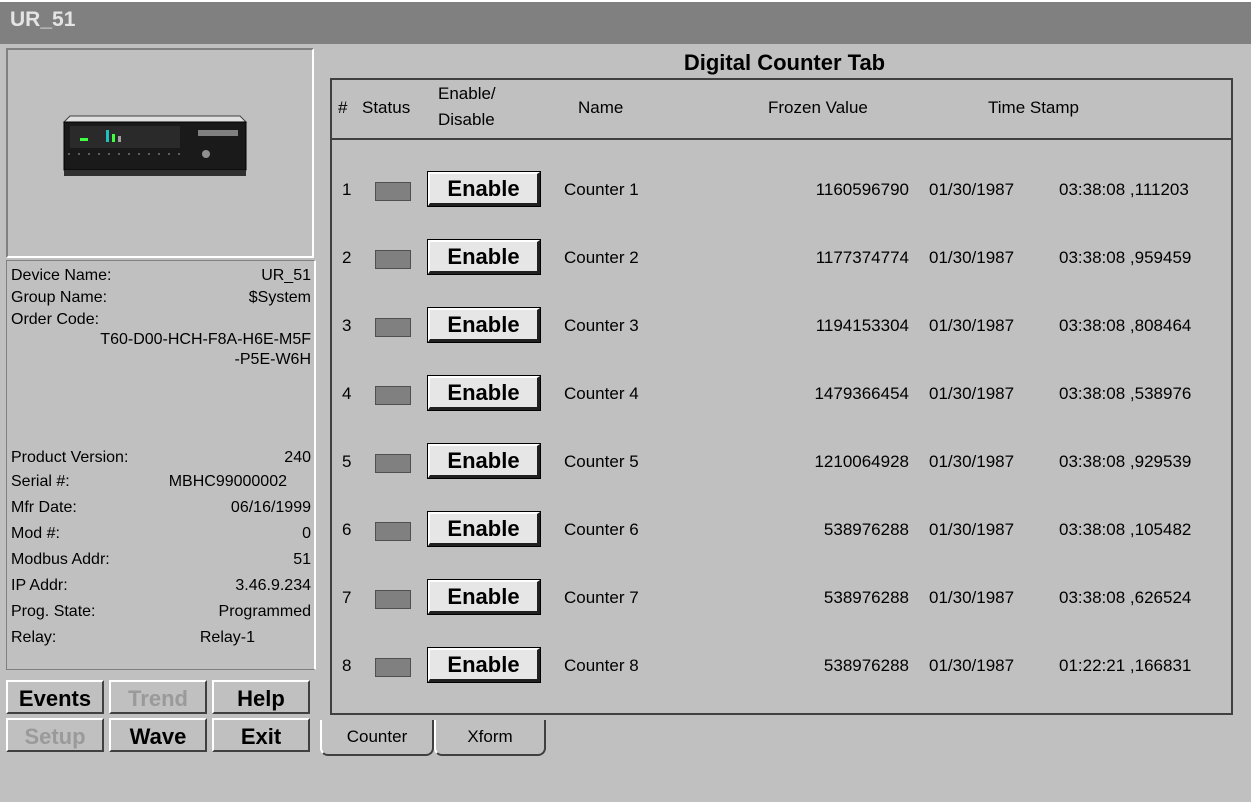 Image resolution: width=1251 pixels, height=802 pixels. Describe the element at coordinates (1125, 257) in the screenshot. I see `timestamp-time: 03:38:08 ,959459` at that location.